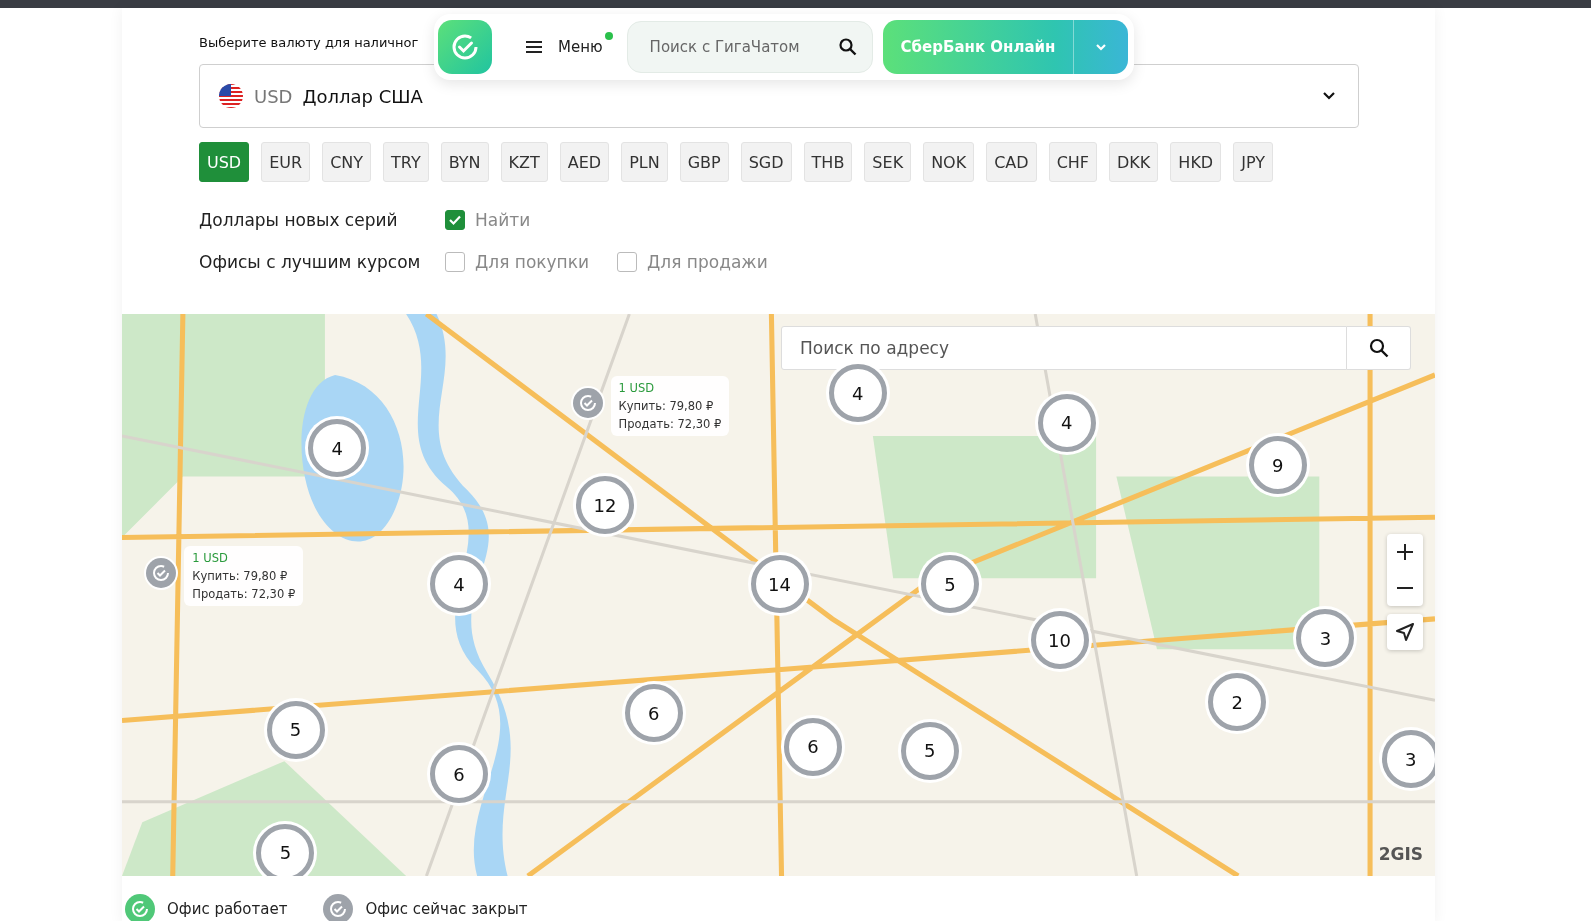  What do you see at coordinates (224, 162) in the screenshot?
I see `currency-chip: USD` at bounding box center [224, 162].